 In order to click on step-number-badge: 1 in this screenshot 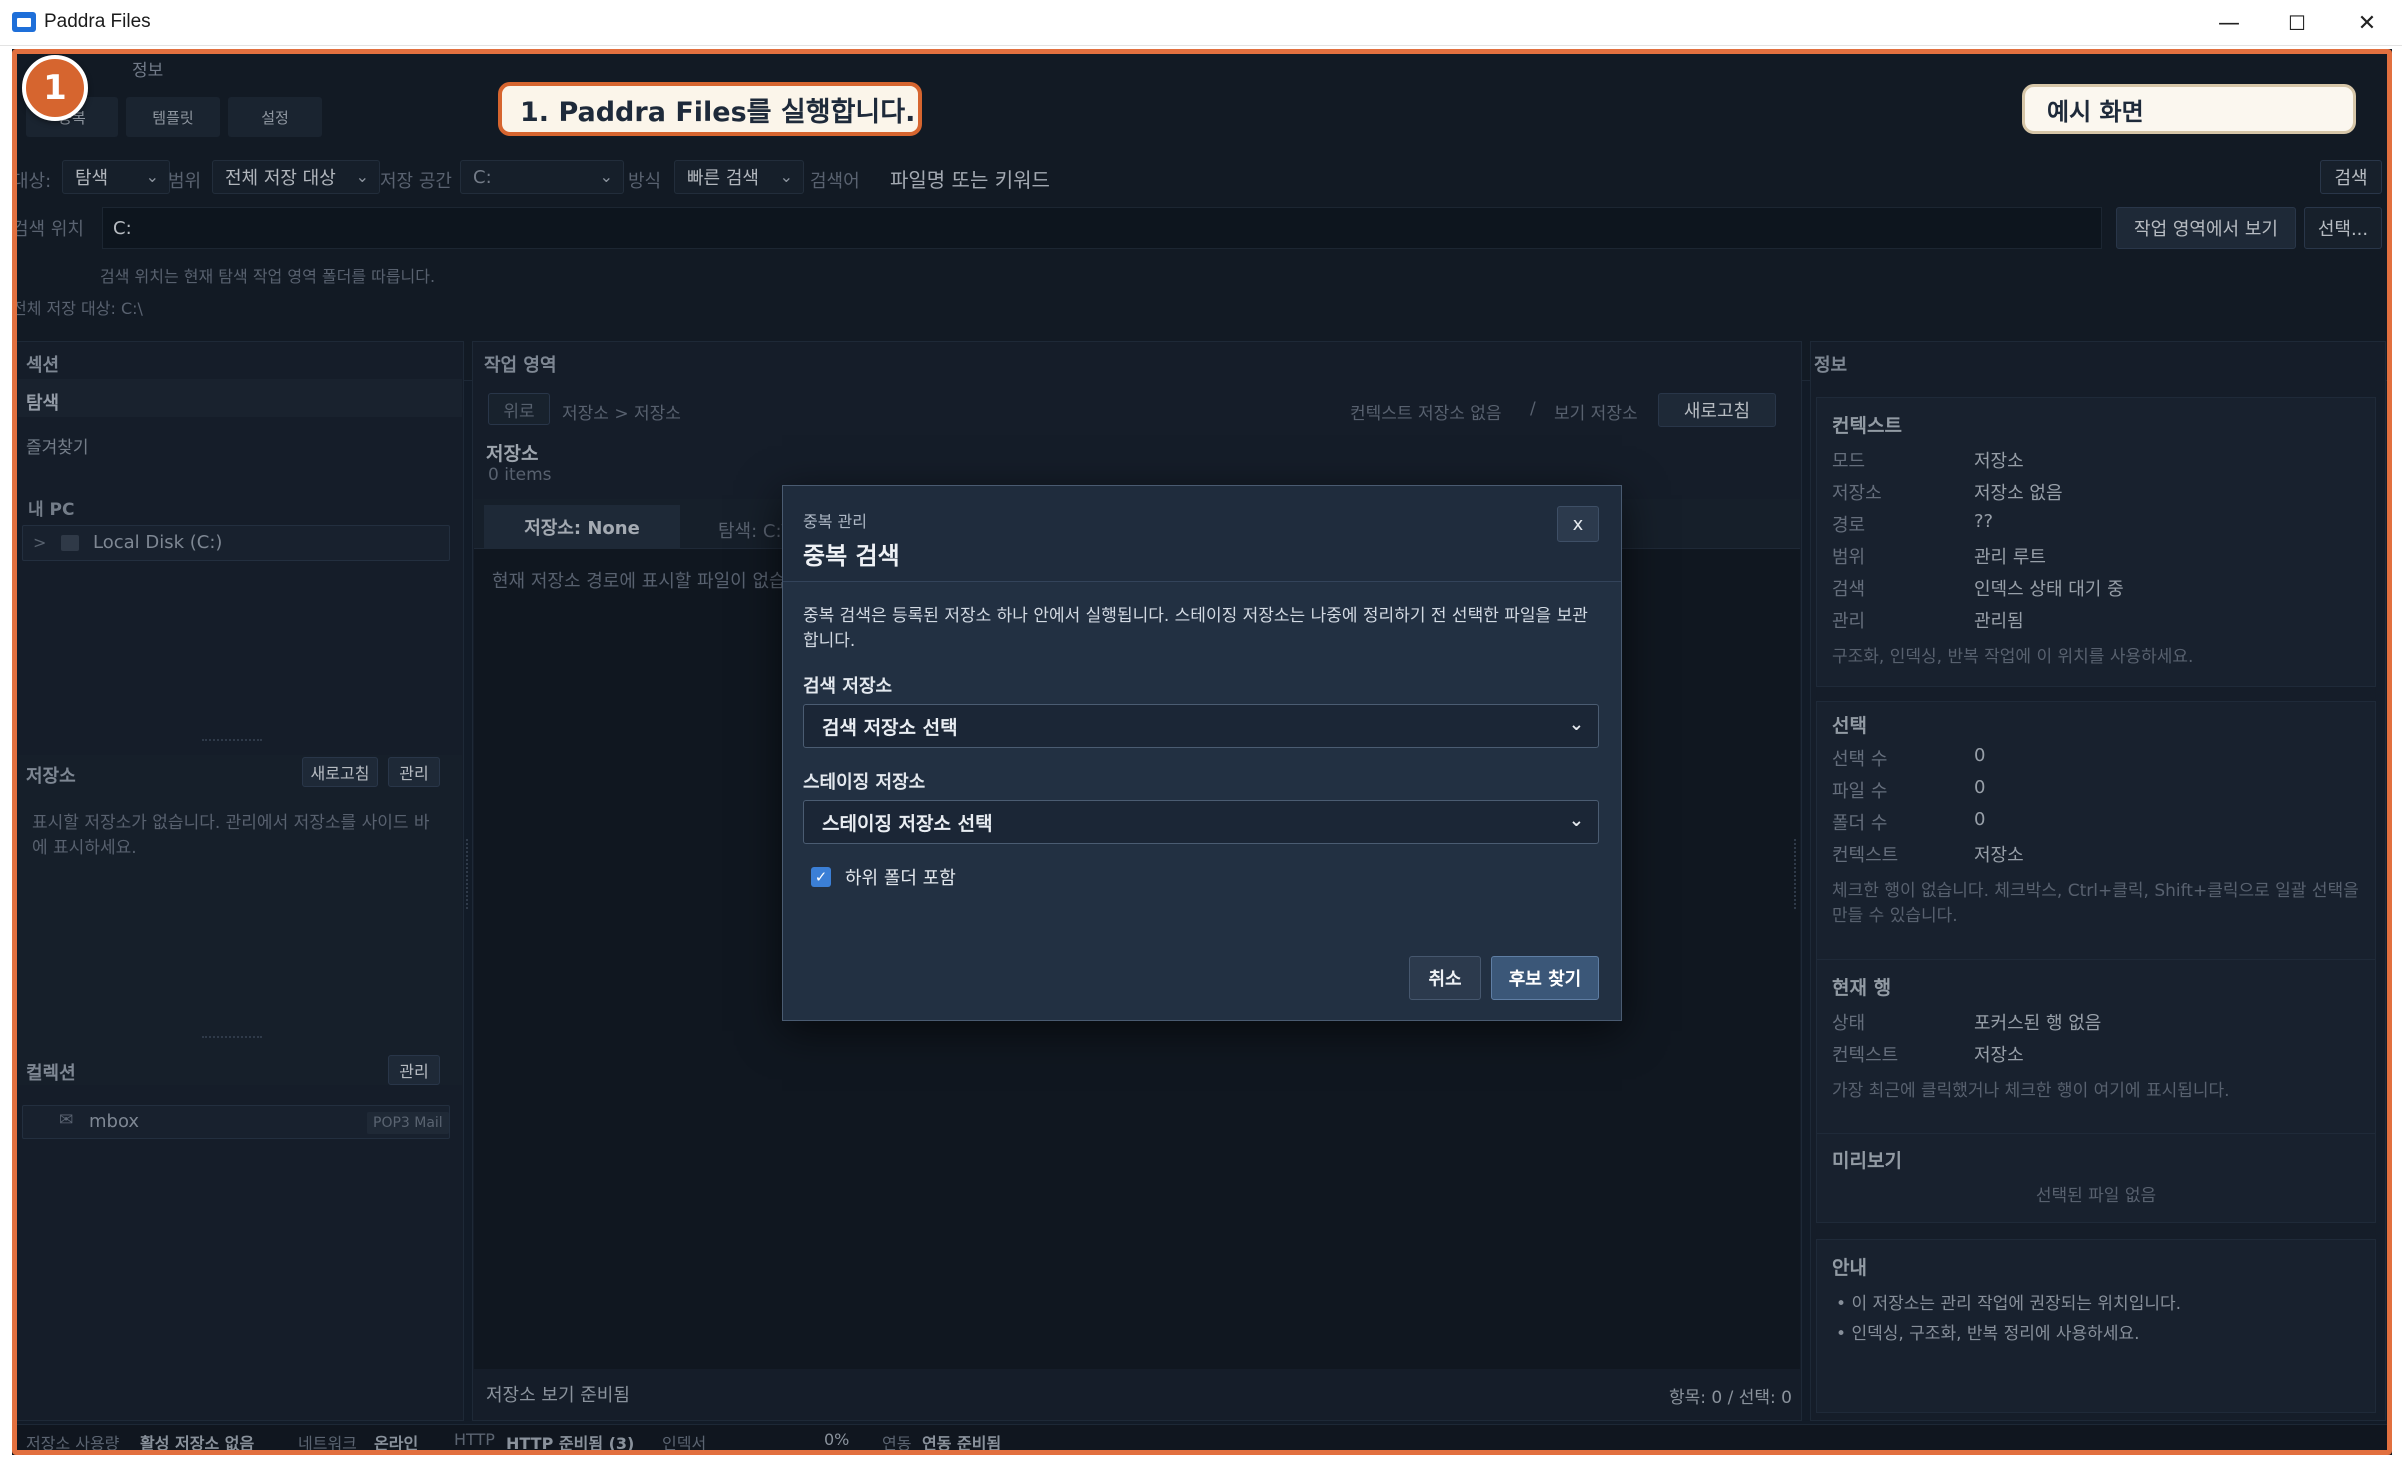, I will do `click(55, 88)`.